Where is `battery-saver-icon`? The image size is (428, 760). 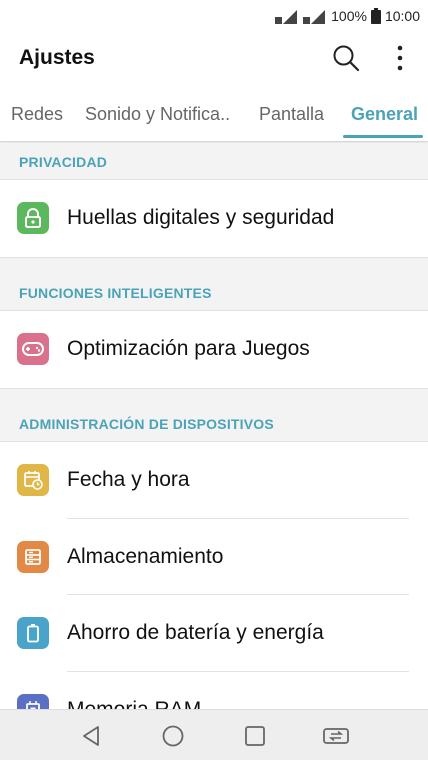
battery-saver-icon is located at coordinates (33, 633).